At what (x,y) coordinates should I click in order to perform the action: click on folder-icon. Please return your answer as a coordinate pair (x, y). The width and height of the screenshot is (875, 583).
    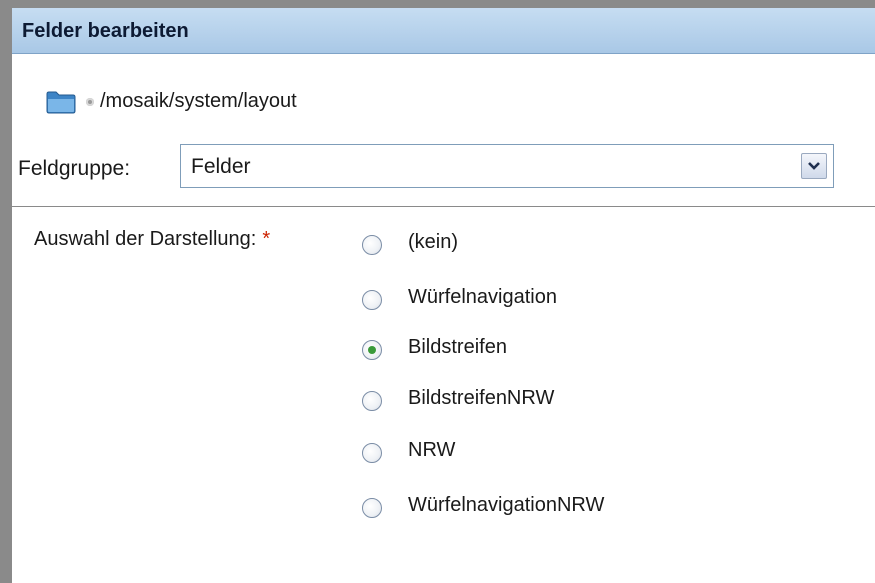
    Looking at the image, I should click on (61, 102).